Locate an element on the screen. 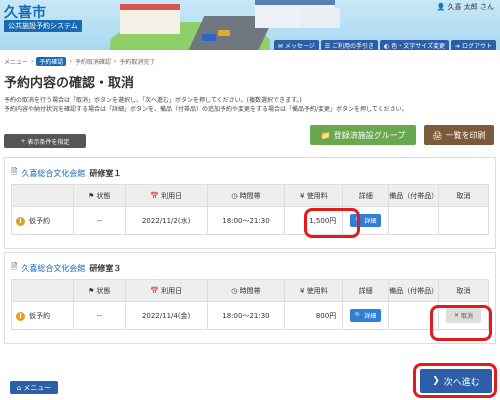 This screenshot has width=500, height=400. date-cell: 2022/11/4(金) is located at coordinates (166, 315).